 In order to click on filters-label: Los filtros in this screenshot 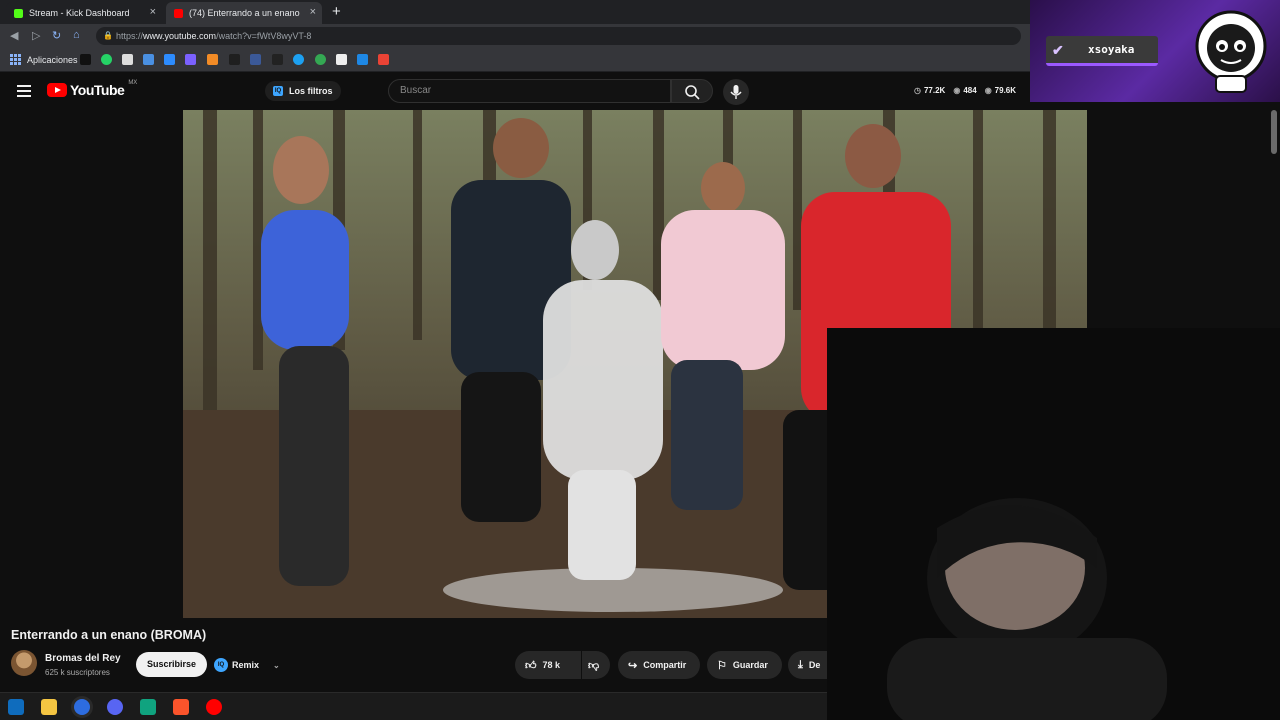, I will do `click(311, 91)`.